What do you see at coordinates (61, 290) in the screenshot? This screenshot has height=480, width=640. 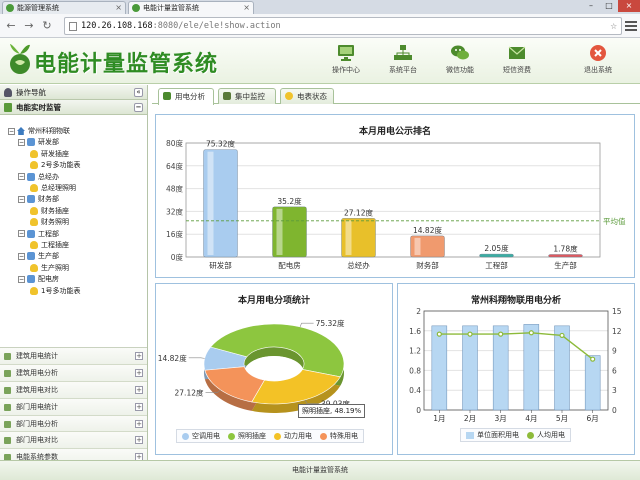 I see `tree-node-label: 1号多功能表` at bounding box center [61, 290].